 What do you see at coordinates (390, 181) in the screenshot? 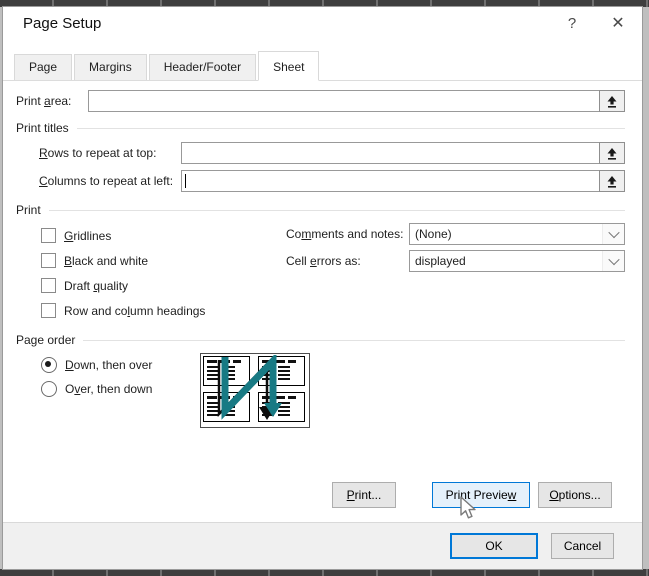
I see `columns-repeat-input` at bounding box center [390, 181].